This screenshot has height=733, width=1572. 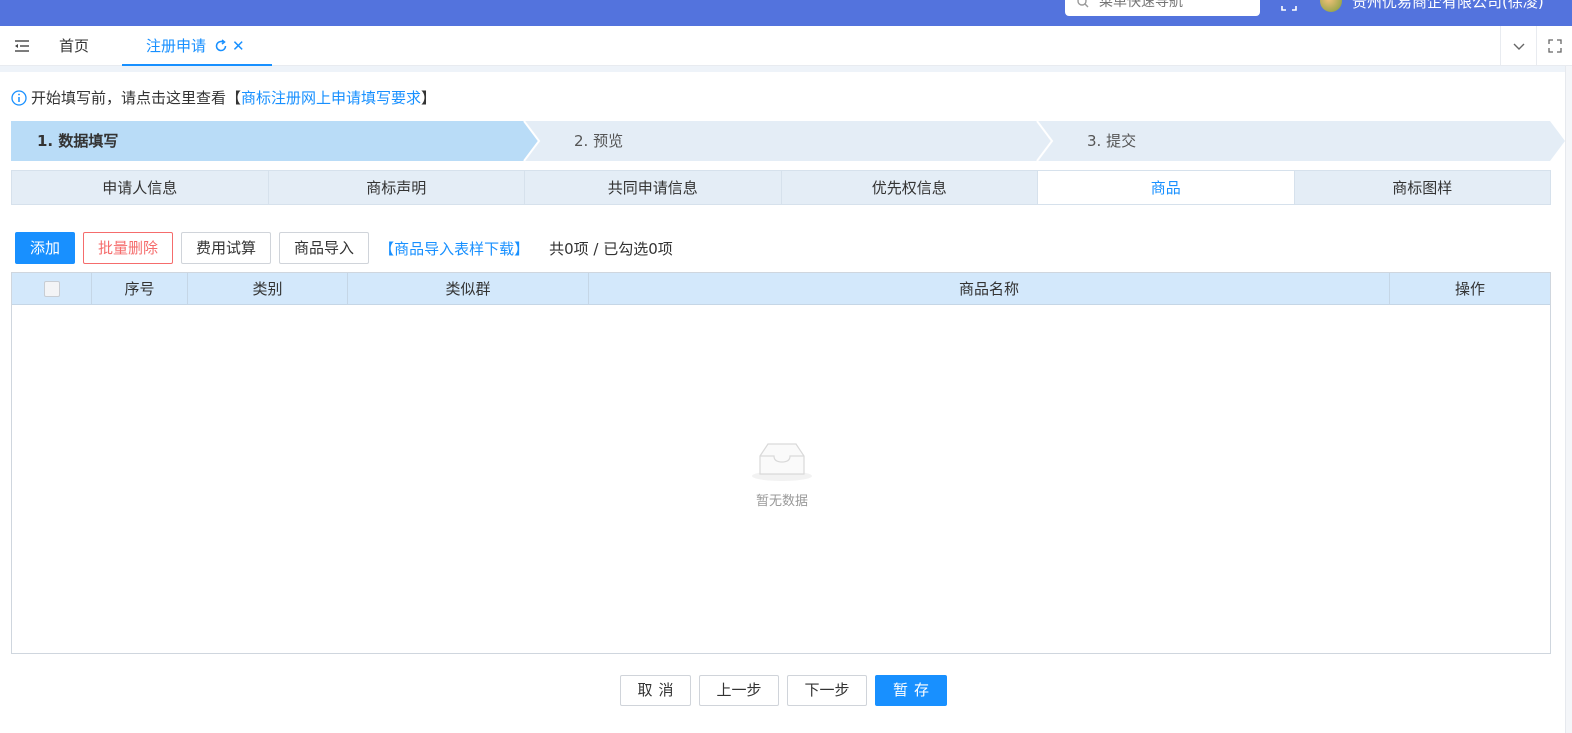 I want to click on goods-import-button: 商品导入, so click(x=324, y=248).